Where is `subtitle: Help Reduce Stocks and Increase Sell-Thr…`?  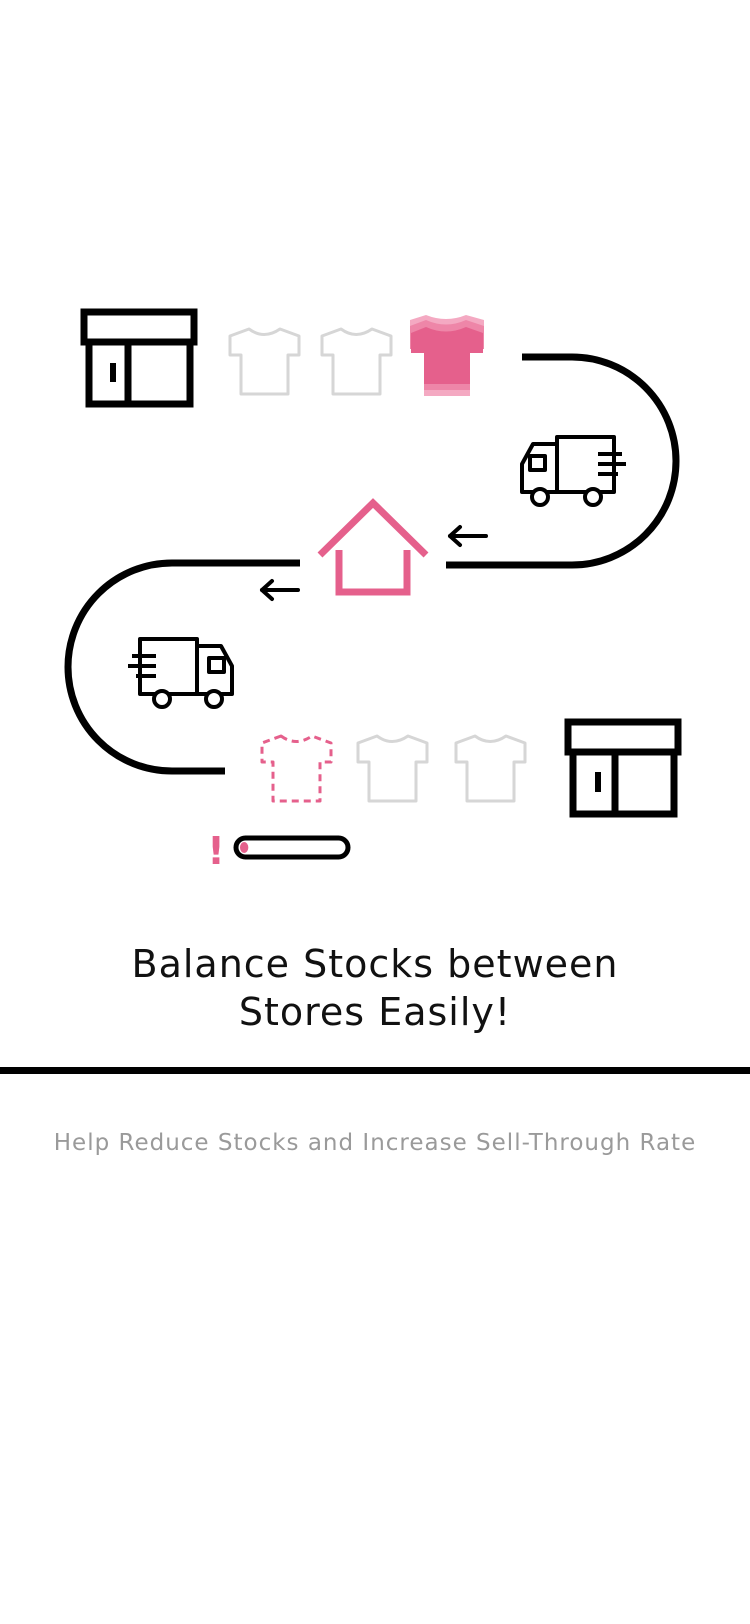
subtitle: Help Reduce Stocks and Increase Sell-Thr… is located at coordinates (375, 1143).